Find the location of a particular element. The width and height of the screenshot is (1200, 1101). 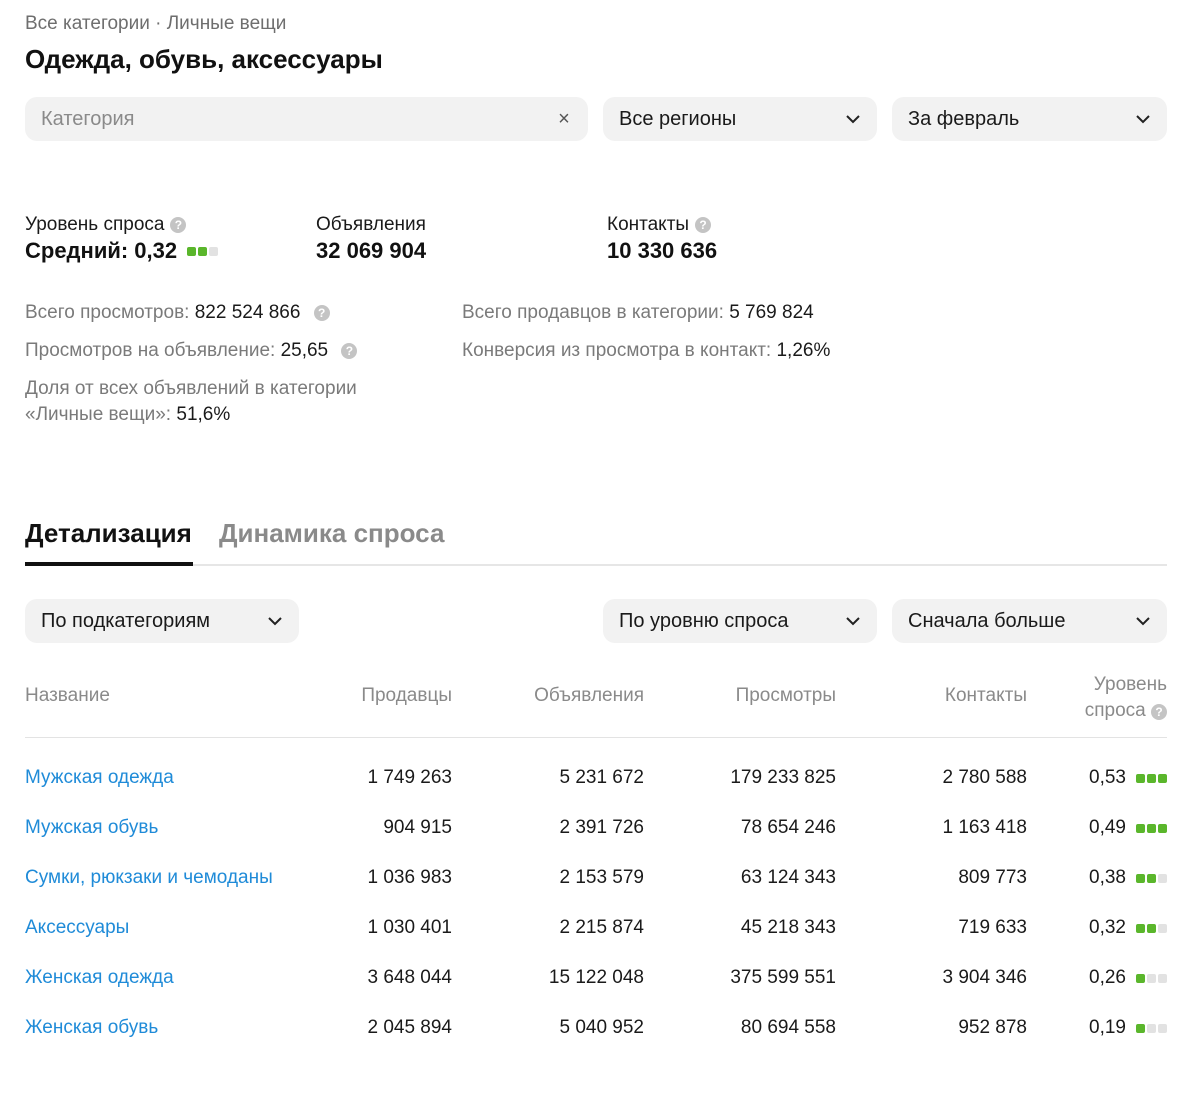

column-header-ads: Объявления is located at coordinates (589, 696).